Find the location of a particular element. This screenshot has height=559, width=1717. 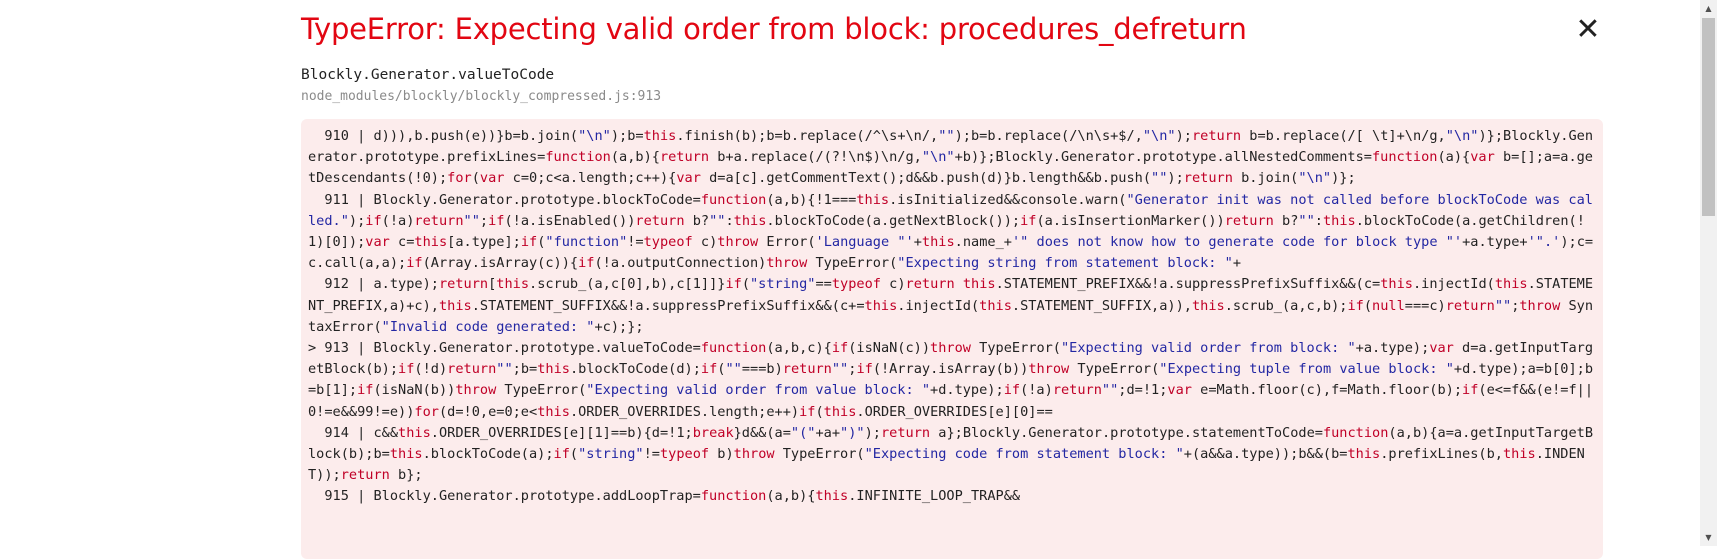

vertical-scrollbar: ▲ ▼ is located at coordinates (1708, 273).